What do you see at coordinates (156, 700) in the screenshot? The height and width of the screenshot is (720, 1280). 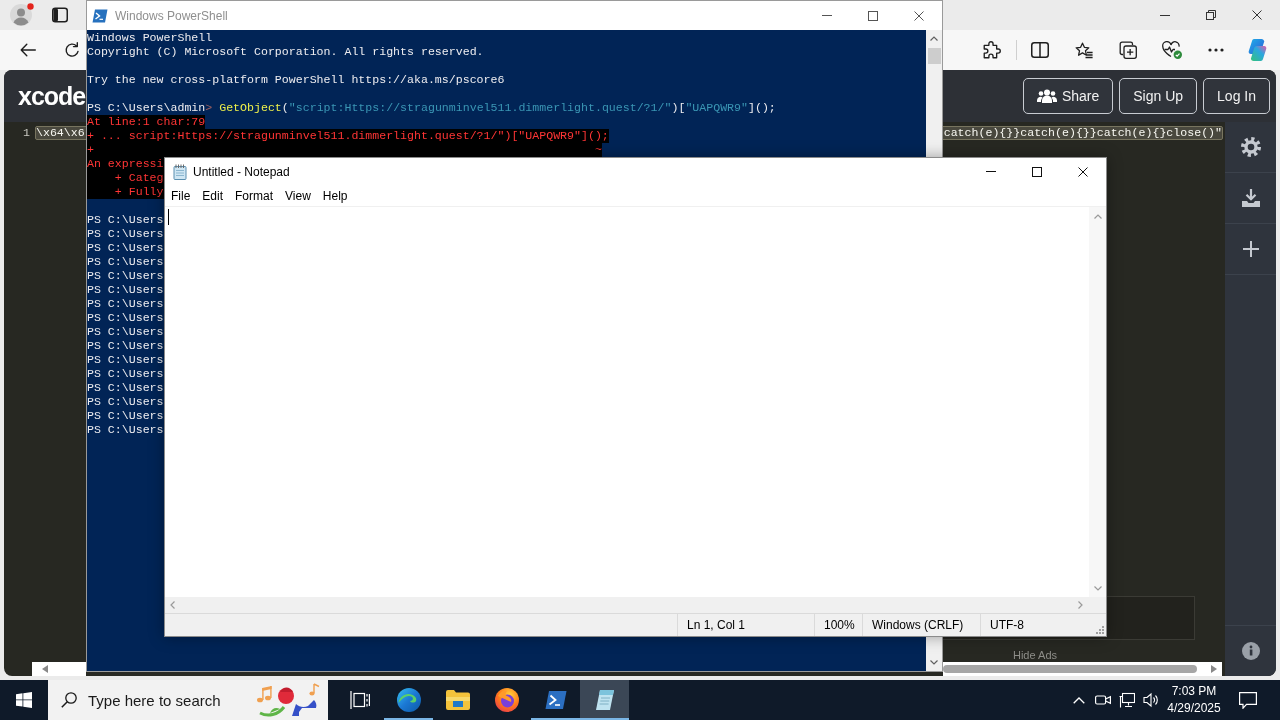 I see `search-field: Type here to search` at bounding box center [156, 700].